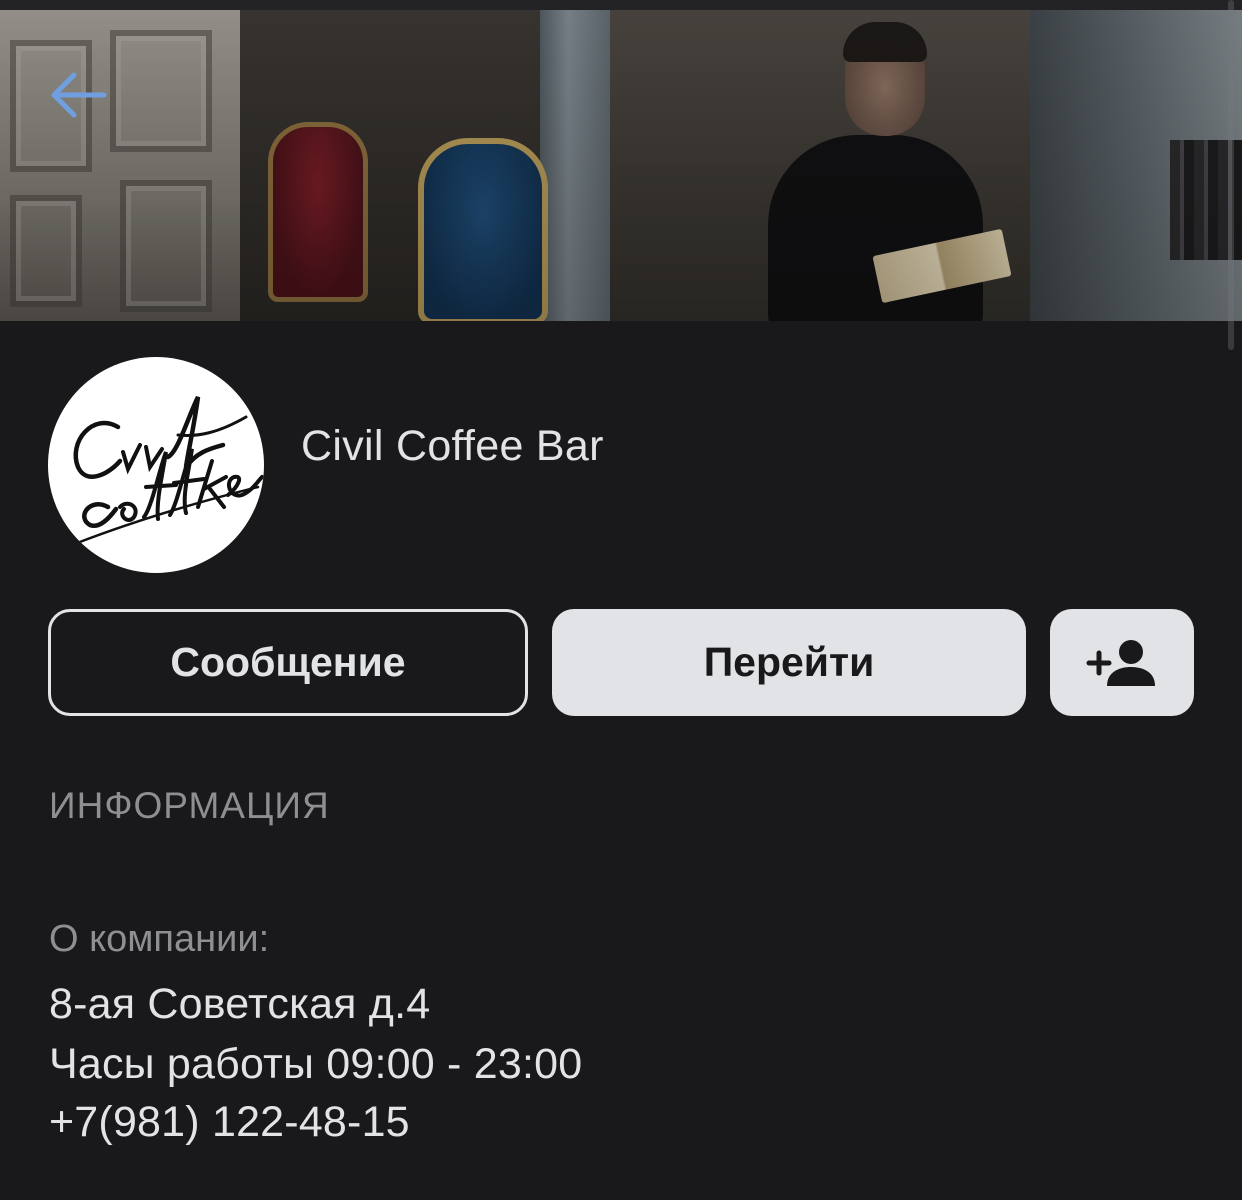 The image size is (1242, 1200). I want to click on add-friend-button, so click(1122, 662).